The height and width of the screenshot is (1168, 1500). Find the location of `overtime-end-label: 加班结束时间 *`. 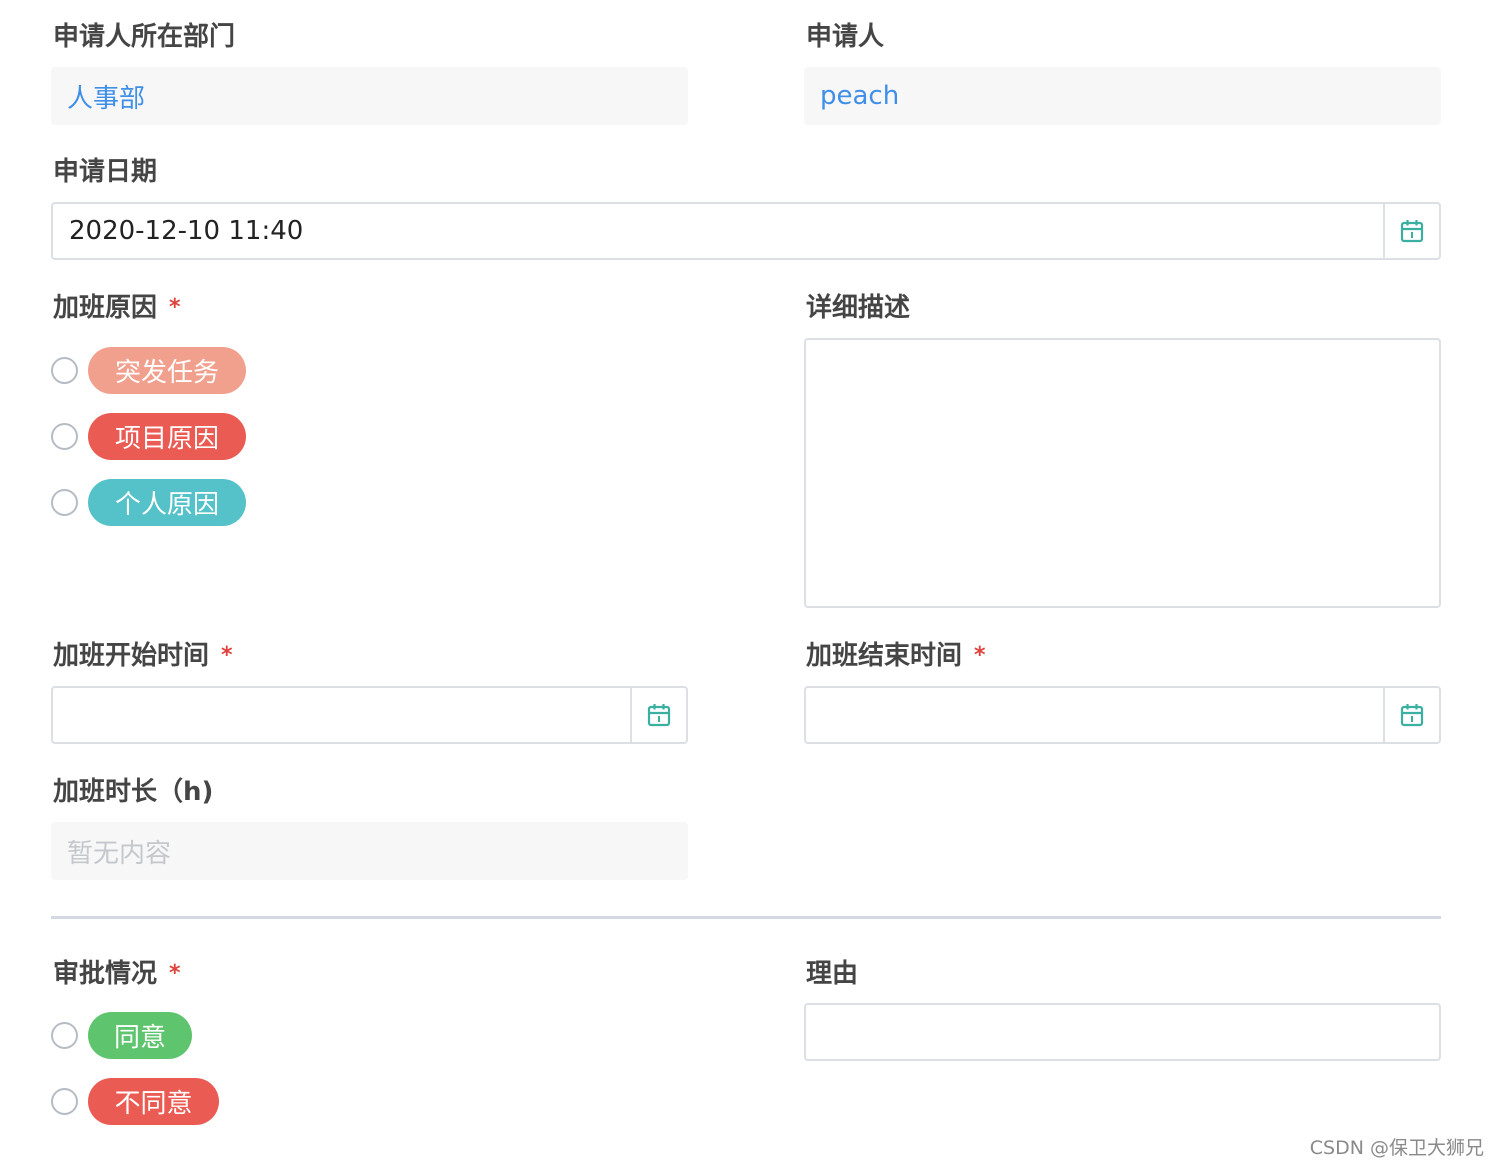

overtime-end-label: 加班结束时间 * is located at coordinates (896, 656).